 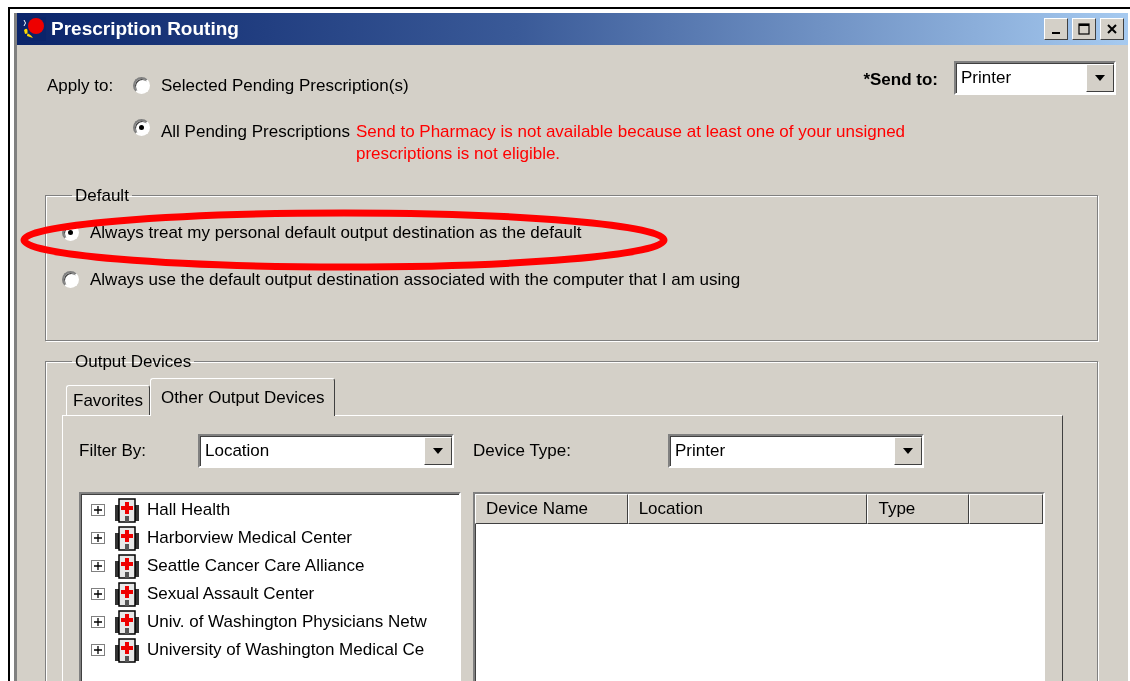 I want to click on window-title: Prescription Routing, so click(x=145, y=28).